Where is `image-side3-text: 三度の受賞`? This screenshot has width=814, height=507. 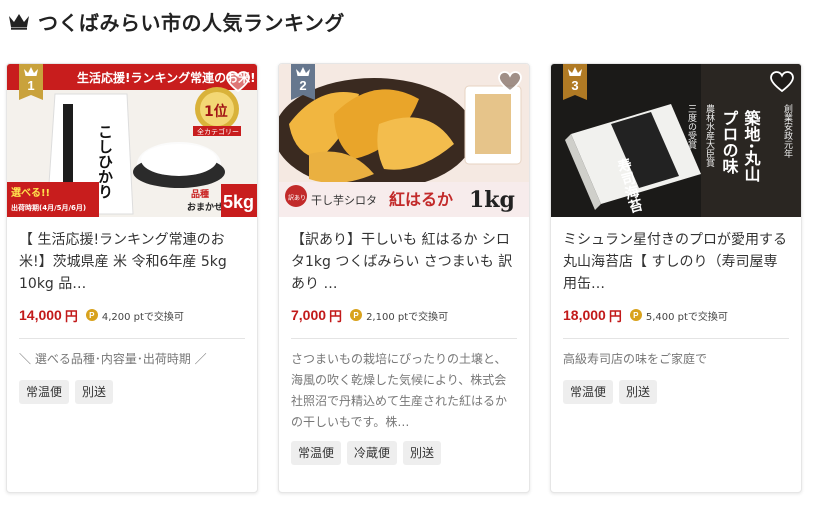 image-side3-text: 三度の受賞 is located at coordinates (691, 127).